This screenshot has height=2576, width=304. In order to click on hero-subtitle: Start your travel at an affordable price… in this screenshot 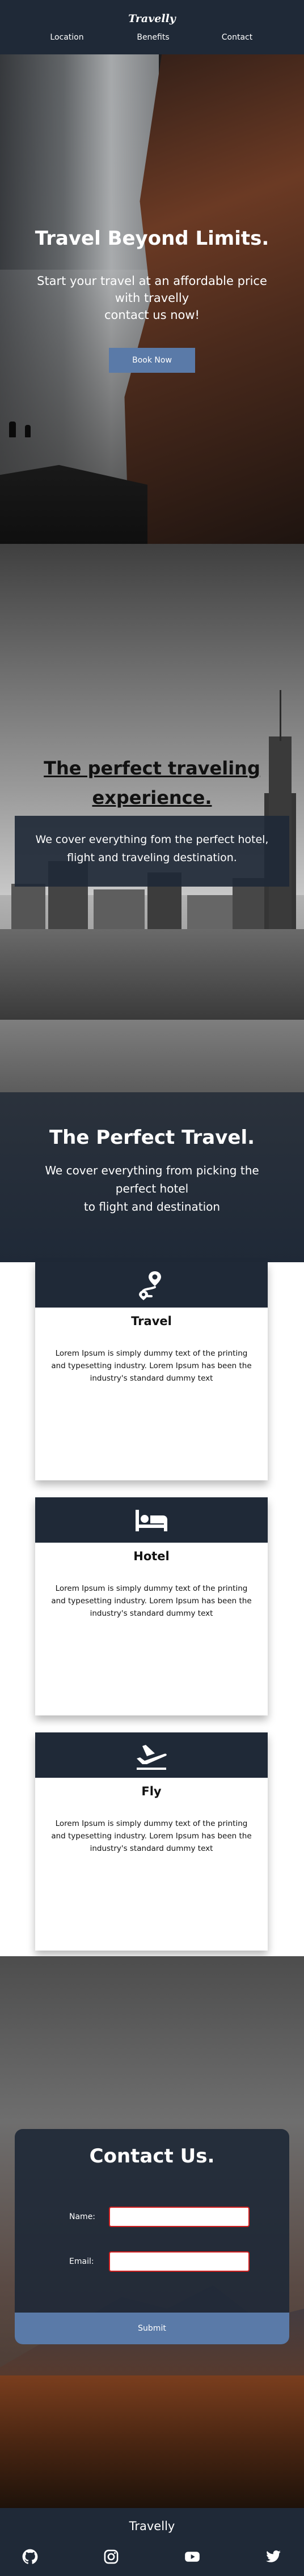, I will do `click(152, 297)`.